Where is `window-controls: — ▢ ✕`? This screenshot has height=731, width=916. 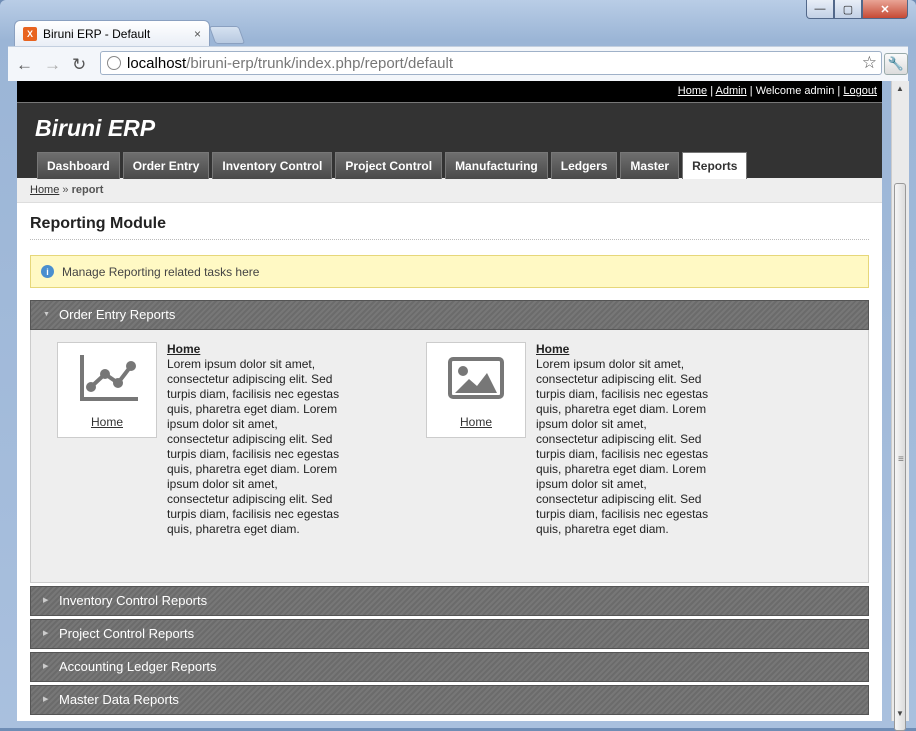 window-controls: — ▢ ✕ is located at coordinates (857, 9).